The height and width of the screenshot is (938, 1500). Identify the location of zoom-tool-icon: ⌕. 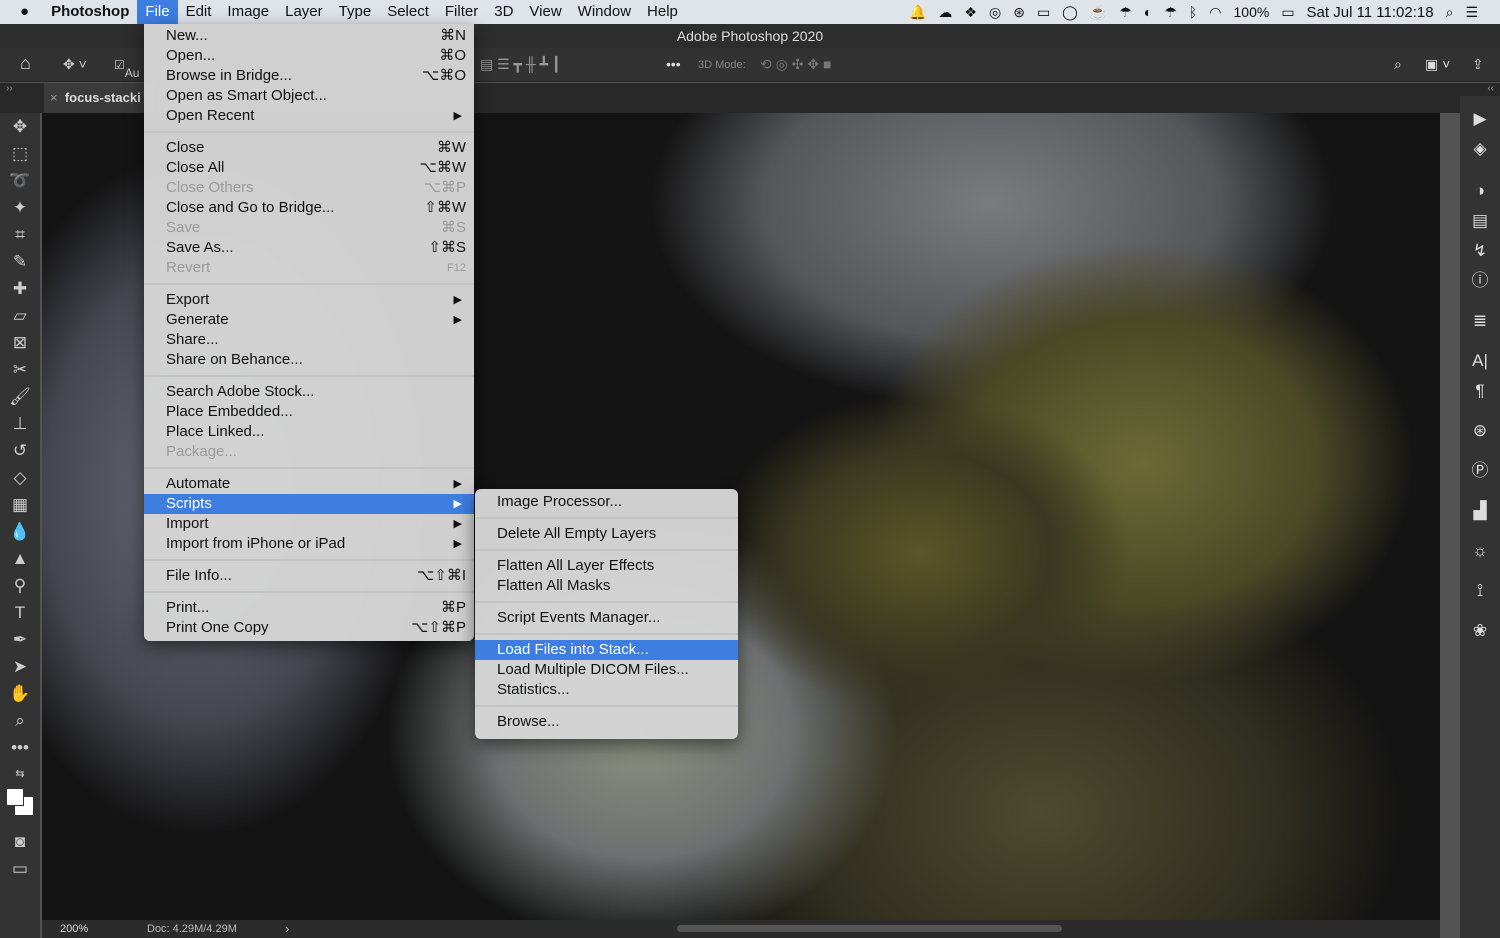
(20, 720).